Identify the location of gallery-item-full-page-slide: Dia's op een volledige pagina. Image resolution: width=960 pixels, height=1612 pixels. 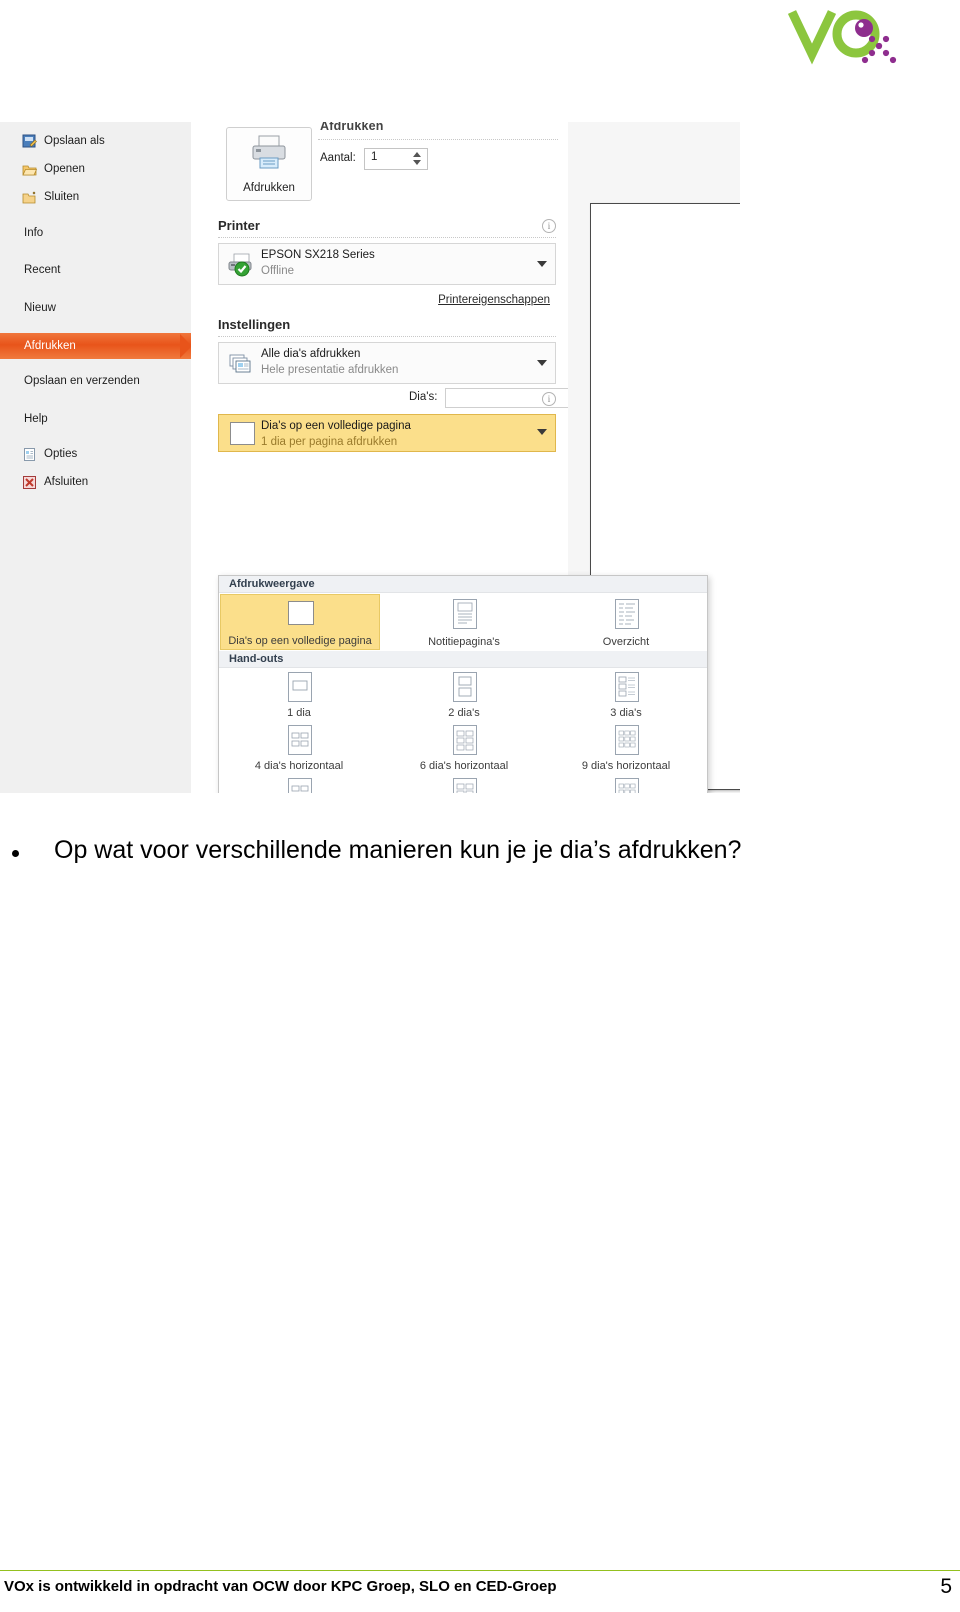
(300, 622).